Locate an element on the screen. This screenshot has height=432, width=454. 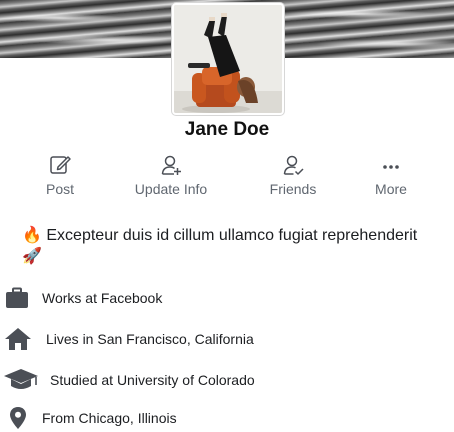
more-label: More is located at coordinates (391, 189).